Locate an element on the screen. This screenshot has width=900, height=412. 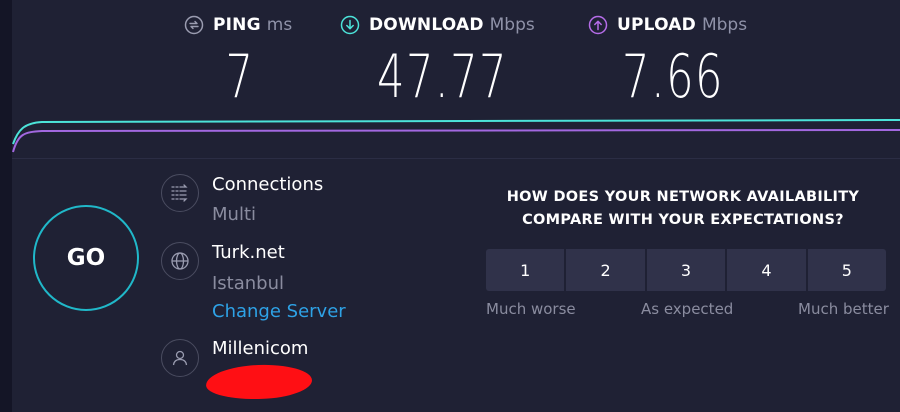
upload-line is located at coordinates (456, 141).